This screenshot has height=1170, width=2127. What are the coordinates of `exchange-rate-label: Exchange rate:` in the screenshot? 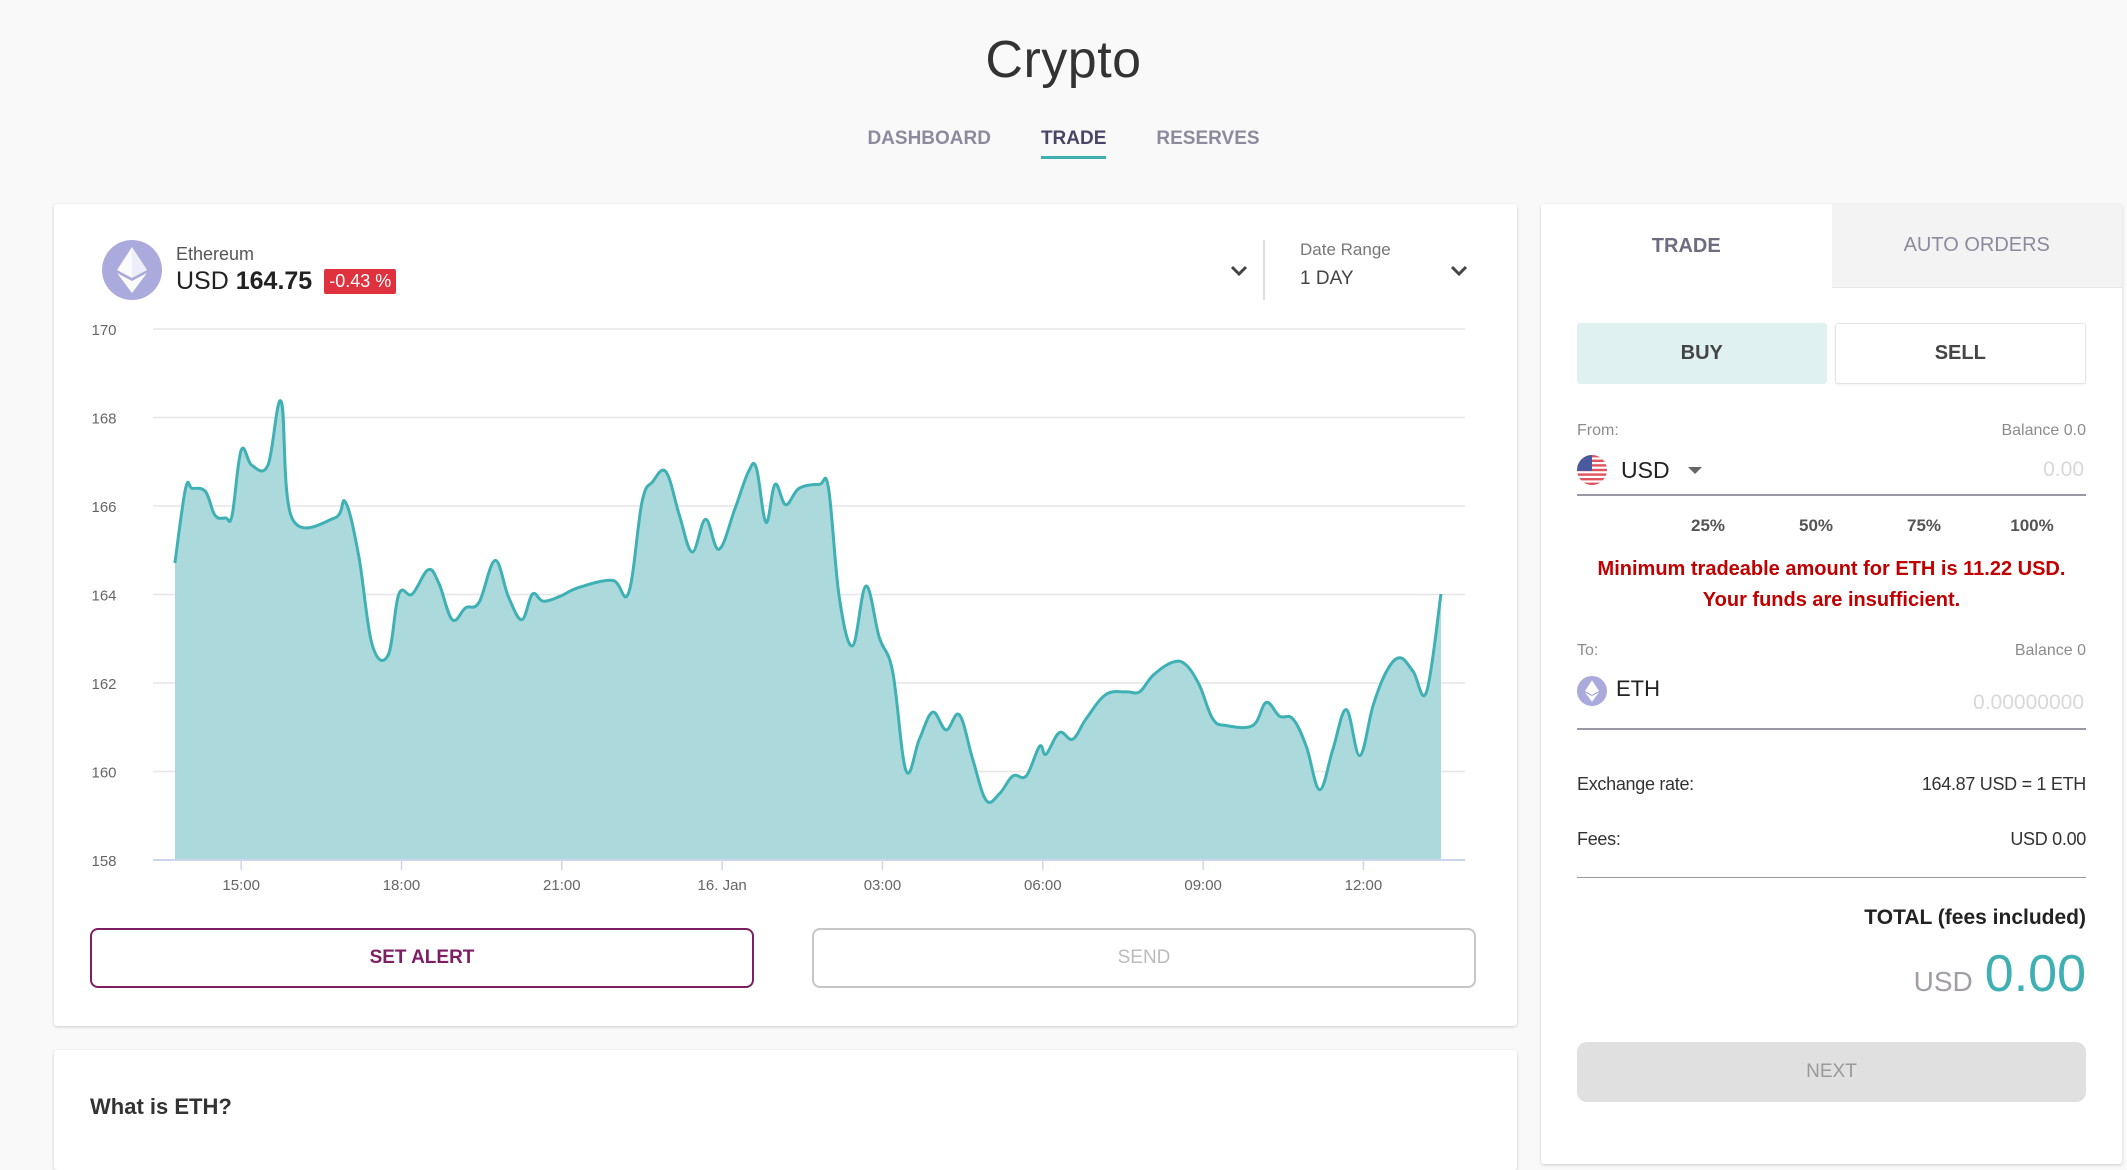 It's located at (1635, 784).